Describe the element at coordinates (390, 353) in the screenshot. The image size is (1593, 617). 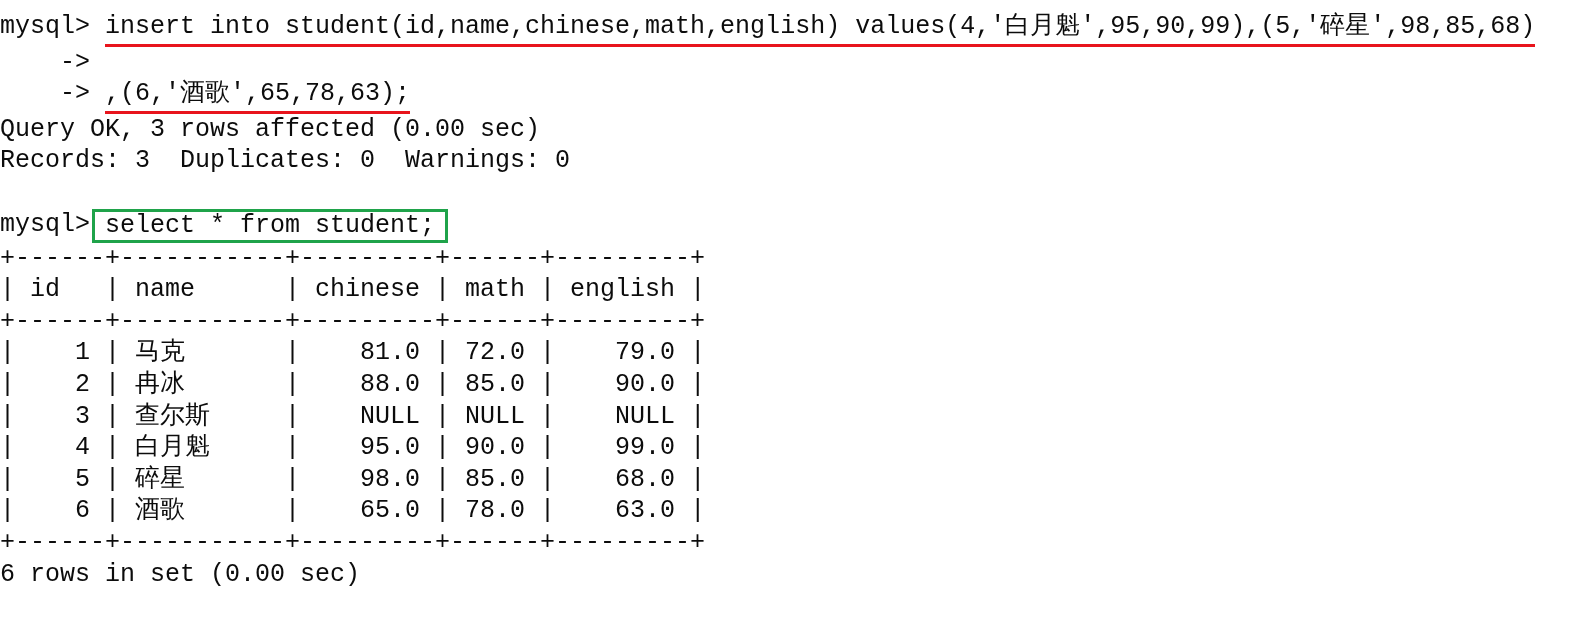
I see `table-cell-text: 81.0` at that location.